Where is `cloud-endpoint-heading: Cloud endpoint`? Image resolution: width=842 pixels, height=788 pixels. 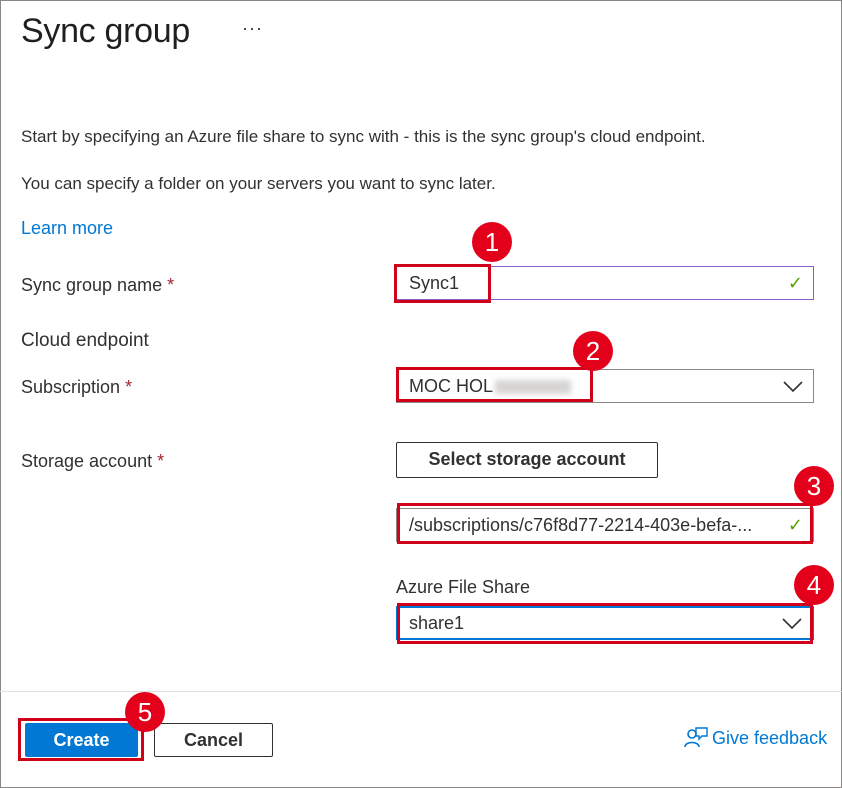 cloud-endpoint-heading: Cloud endpoint is located at coordinates (85, 340).